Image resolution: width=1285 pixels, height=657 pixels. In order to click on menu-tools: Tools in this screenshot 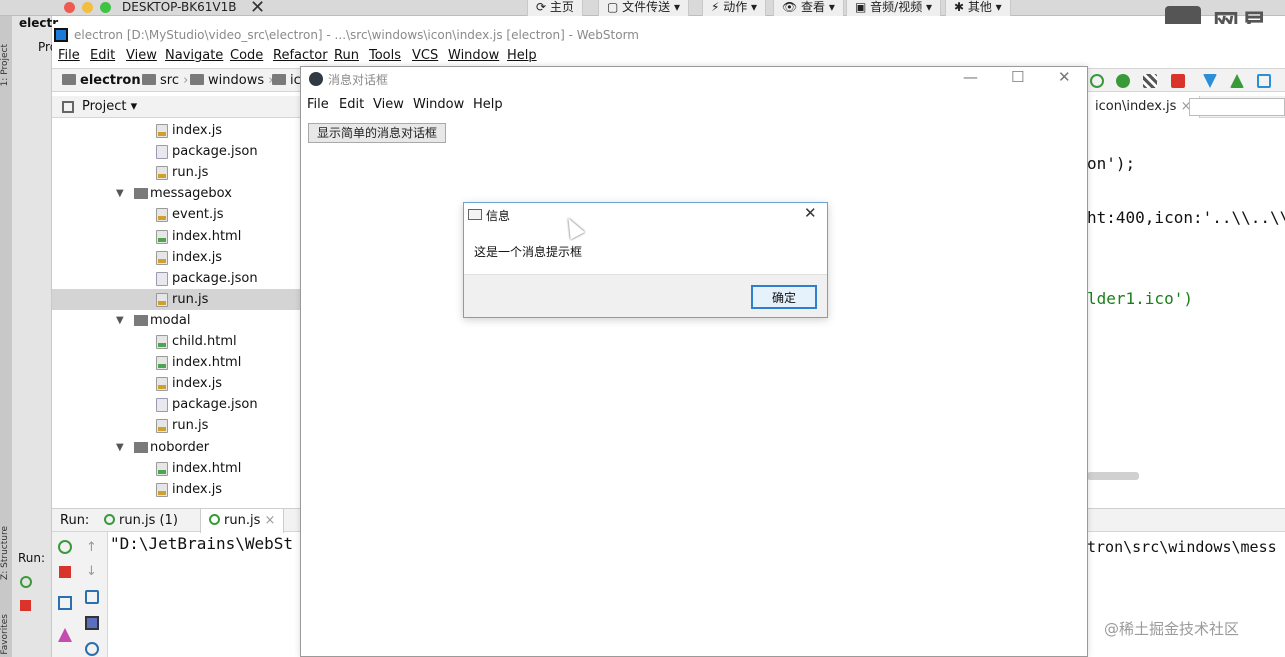, I will do `click(385, 55)`.